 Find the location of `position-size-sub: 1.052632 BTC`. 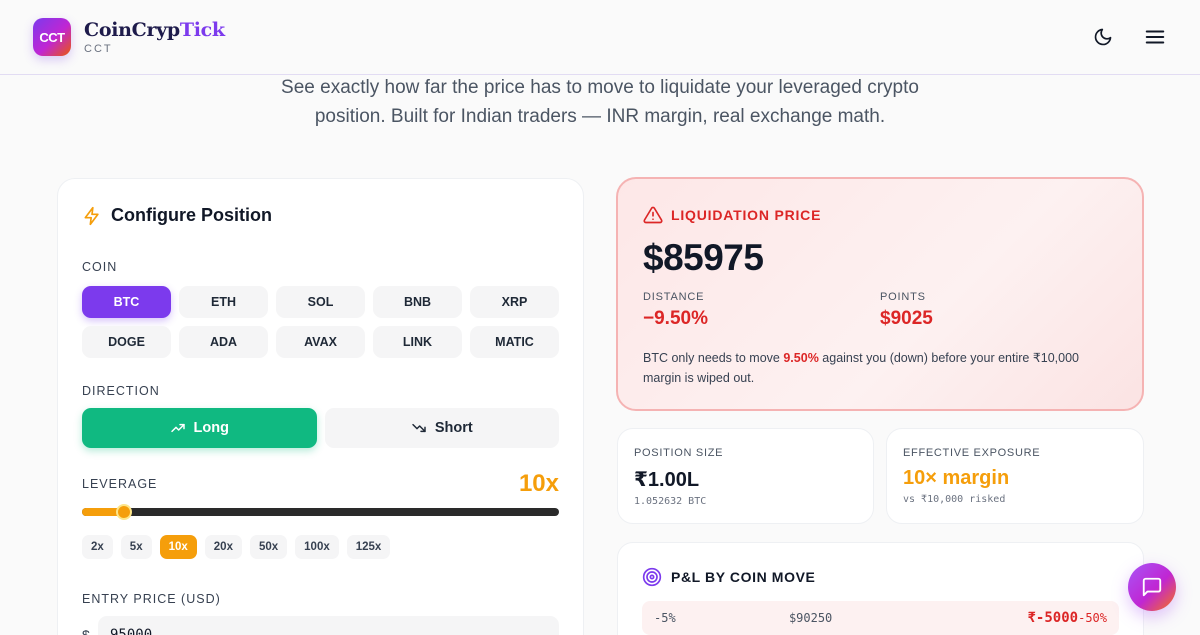

position-size-sub: 1.052632 BTC is located at coordinates (670, 501).